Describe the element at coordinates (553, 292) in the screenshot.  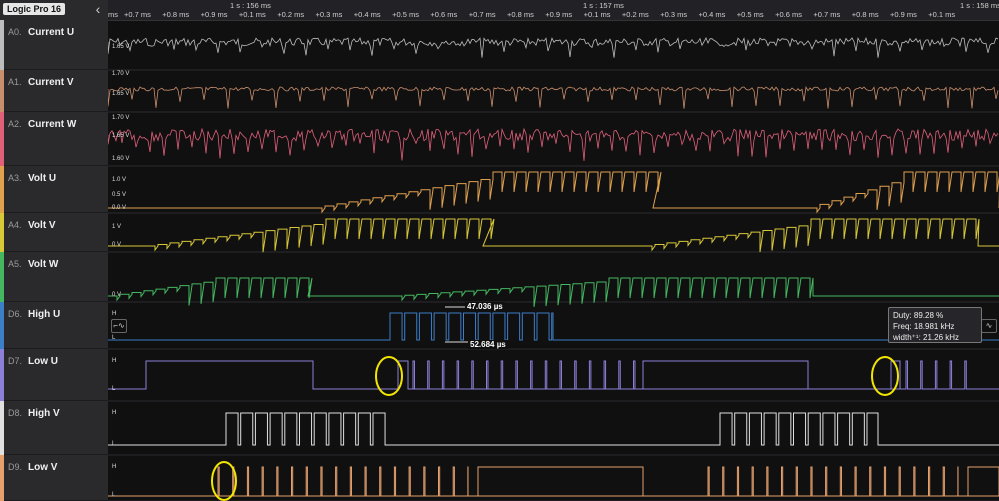
I see `volt-w-trace` at that location.